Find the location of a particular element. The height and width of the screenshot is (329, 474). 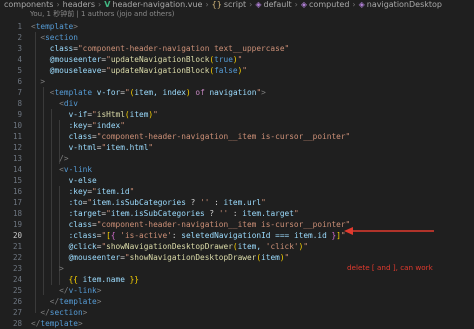

breadcrumb-item: computed is located at coordinates (329, 4).